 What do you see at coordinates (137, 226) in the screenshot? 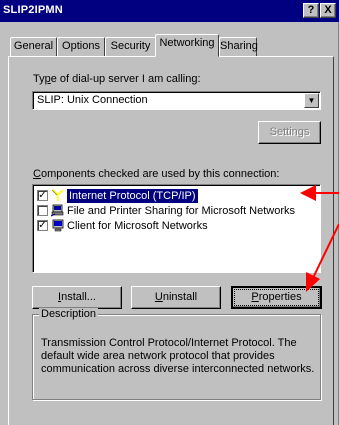
I see `list-item-label: Client for Microsoft Networks` at bounding box center [137, 226].